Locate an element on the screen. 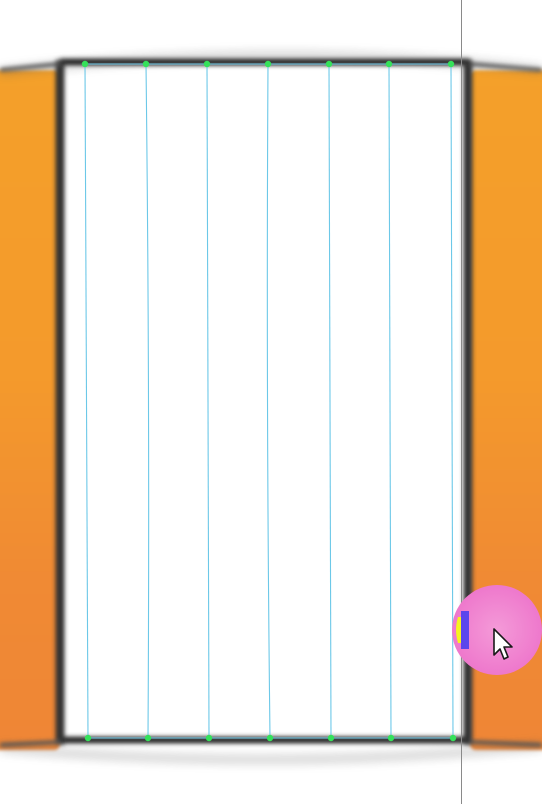  cursor-highlight is located at coordinates (497, 630).